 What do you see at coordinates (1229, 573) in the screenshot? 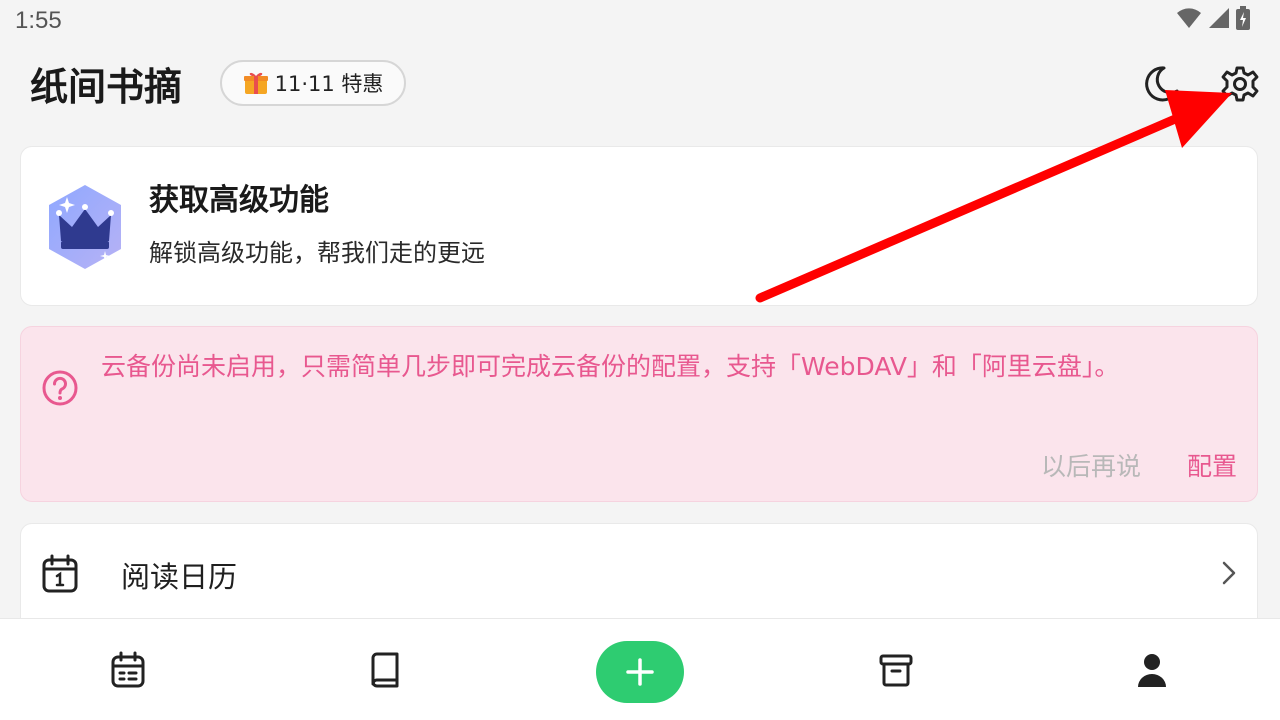
I see `chevron-right-icon` at bounding box center [1229, 573].